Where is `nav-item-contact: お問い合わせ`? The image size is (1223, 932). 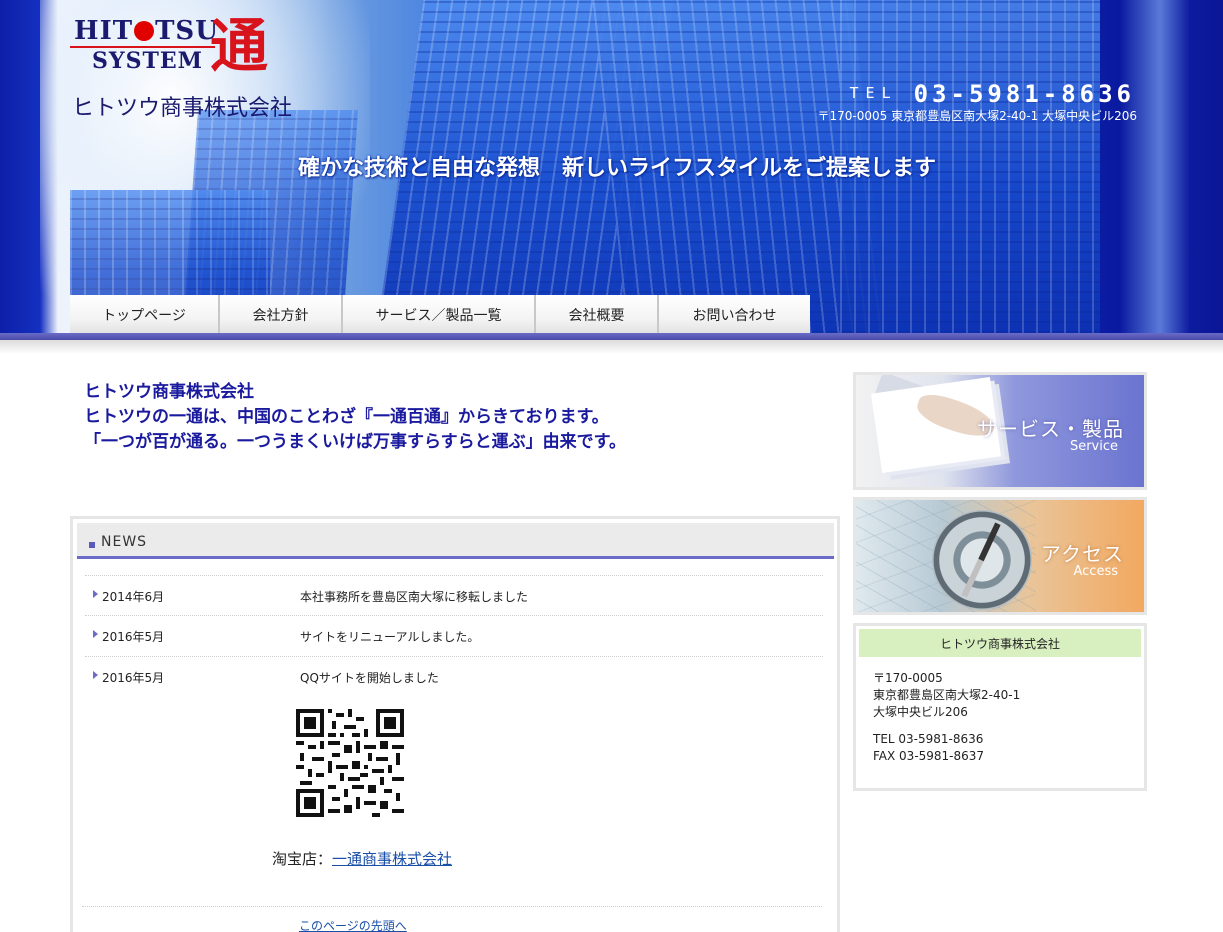 nav-item-contact: お問い合わせ is located at coordinates (734, 315).